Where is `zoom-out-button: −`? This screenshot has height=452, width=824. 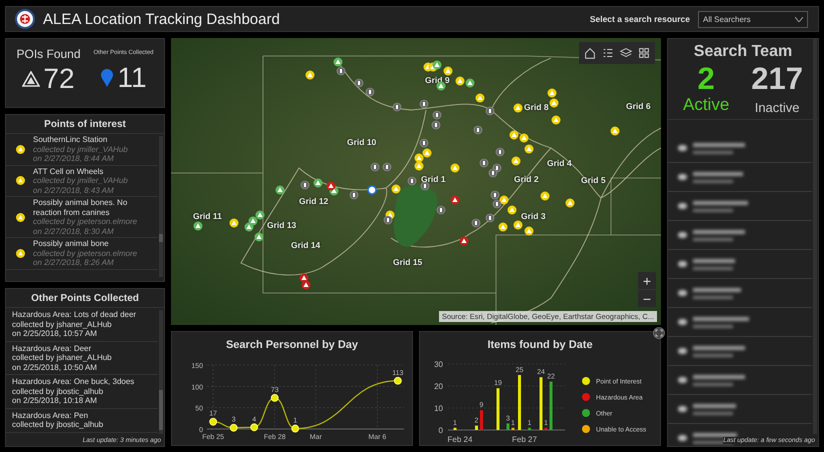 zoom-out-button: − is located at coordinates (647, 298).